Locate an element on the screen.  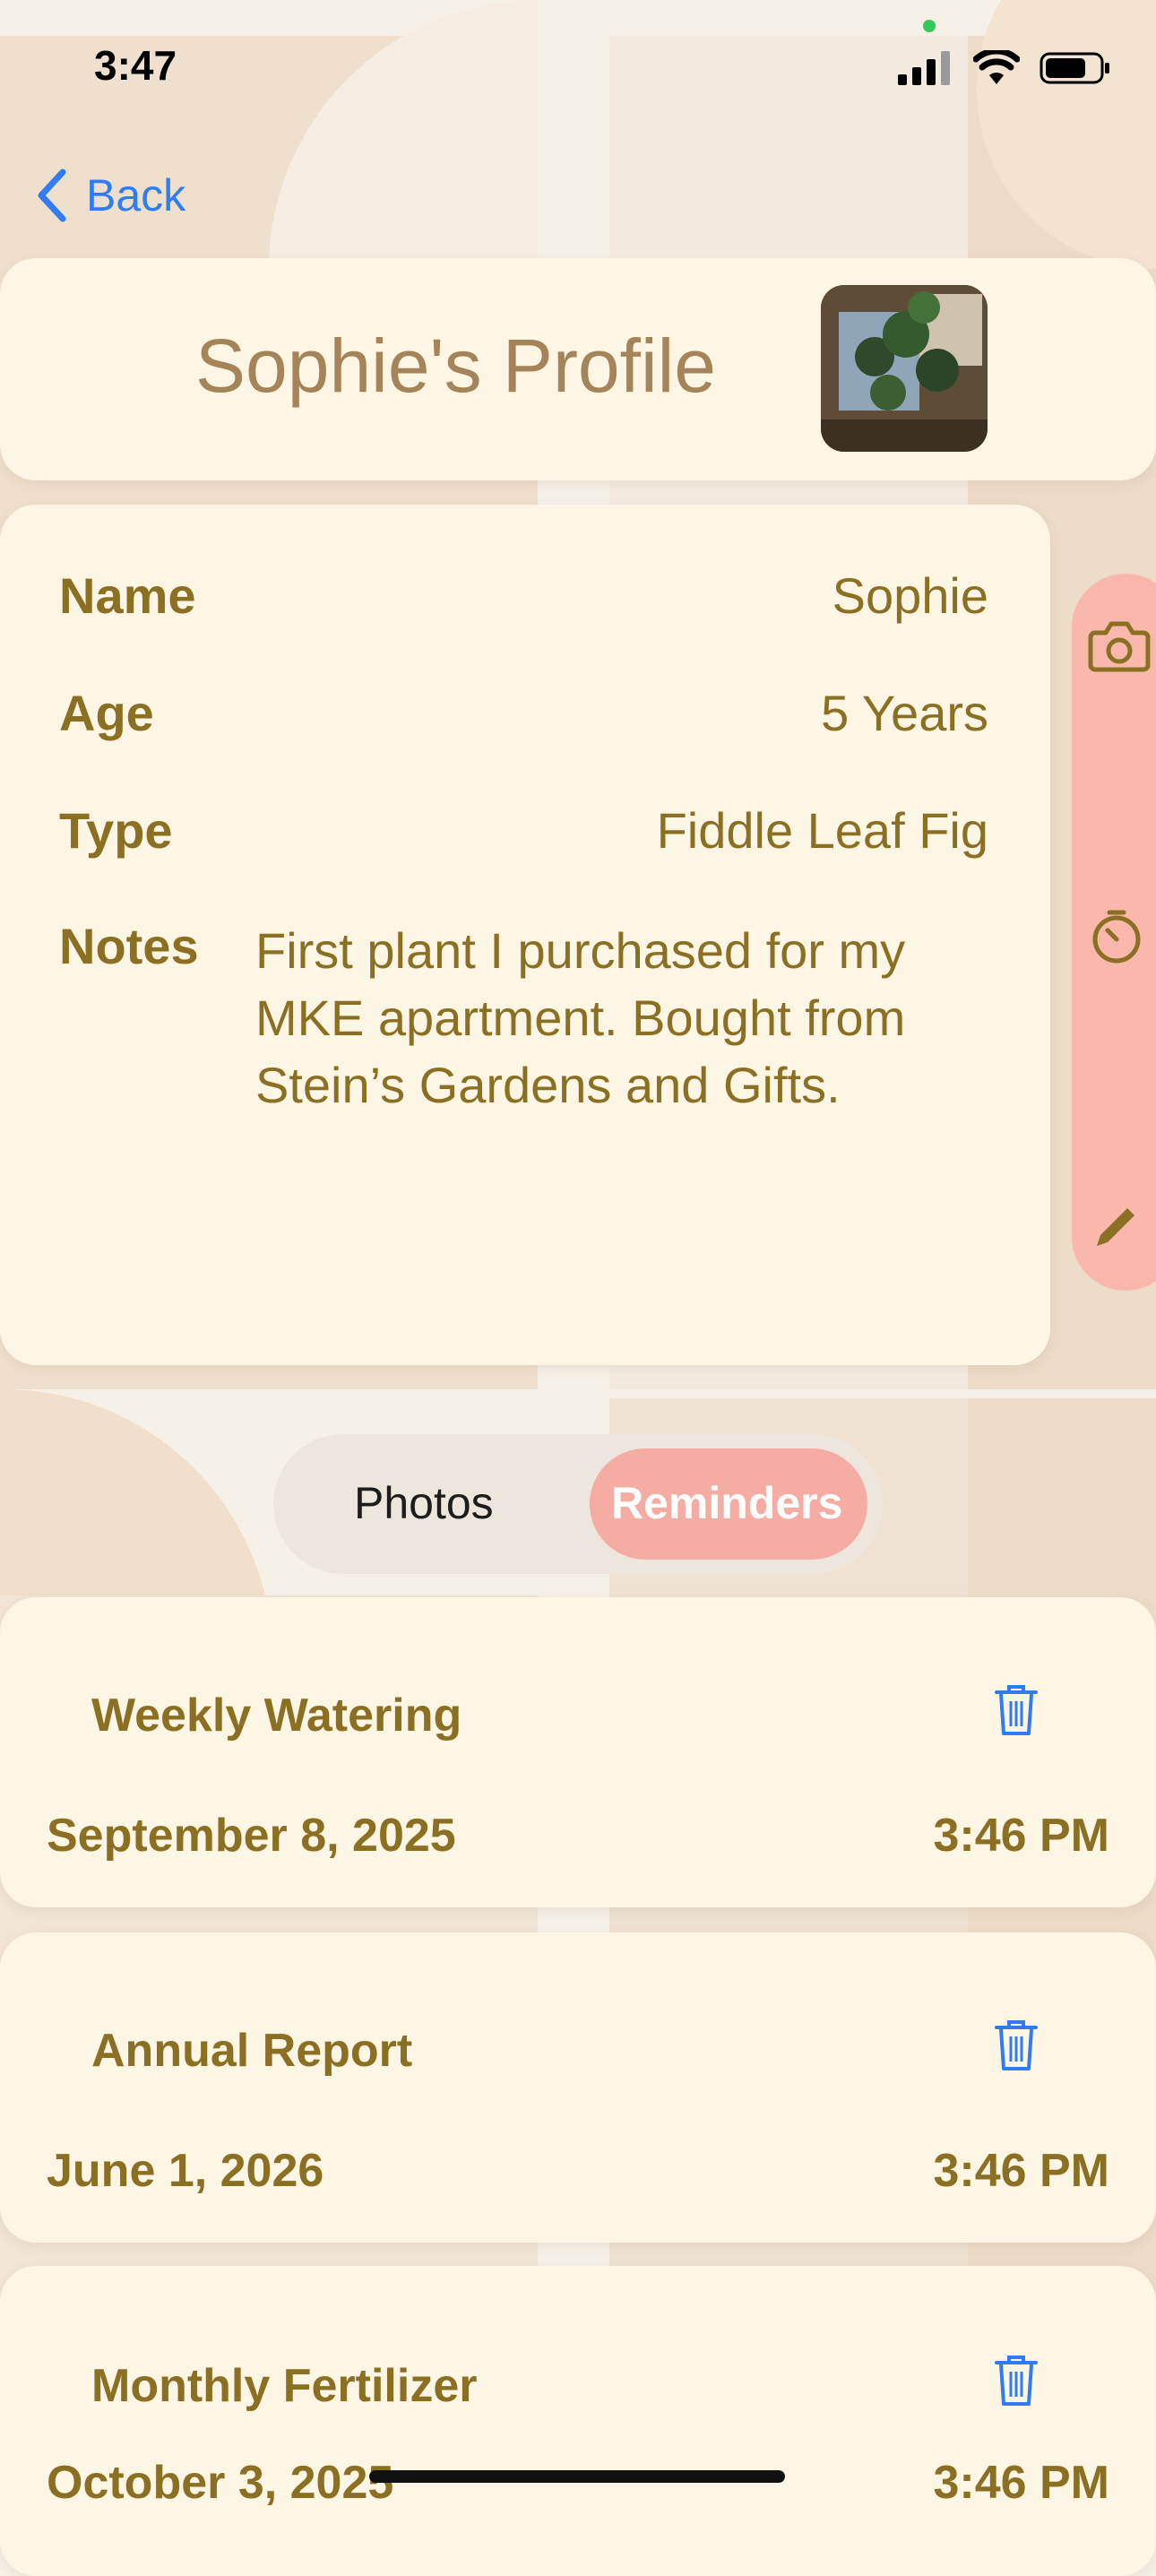
tab-reminders-label: Reminders is located at coordinates (727, 1503).